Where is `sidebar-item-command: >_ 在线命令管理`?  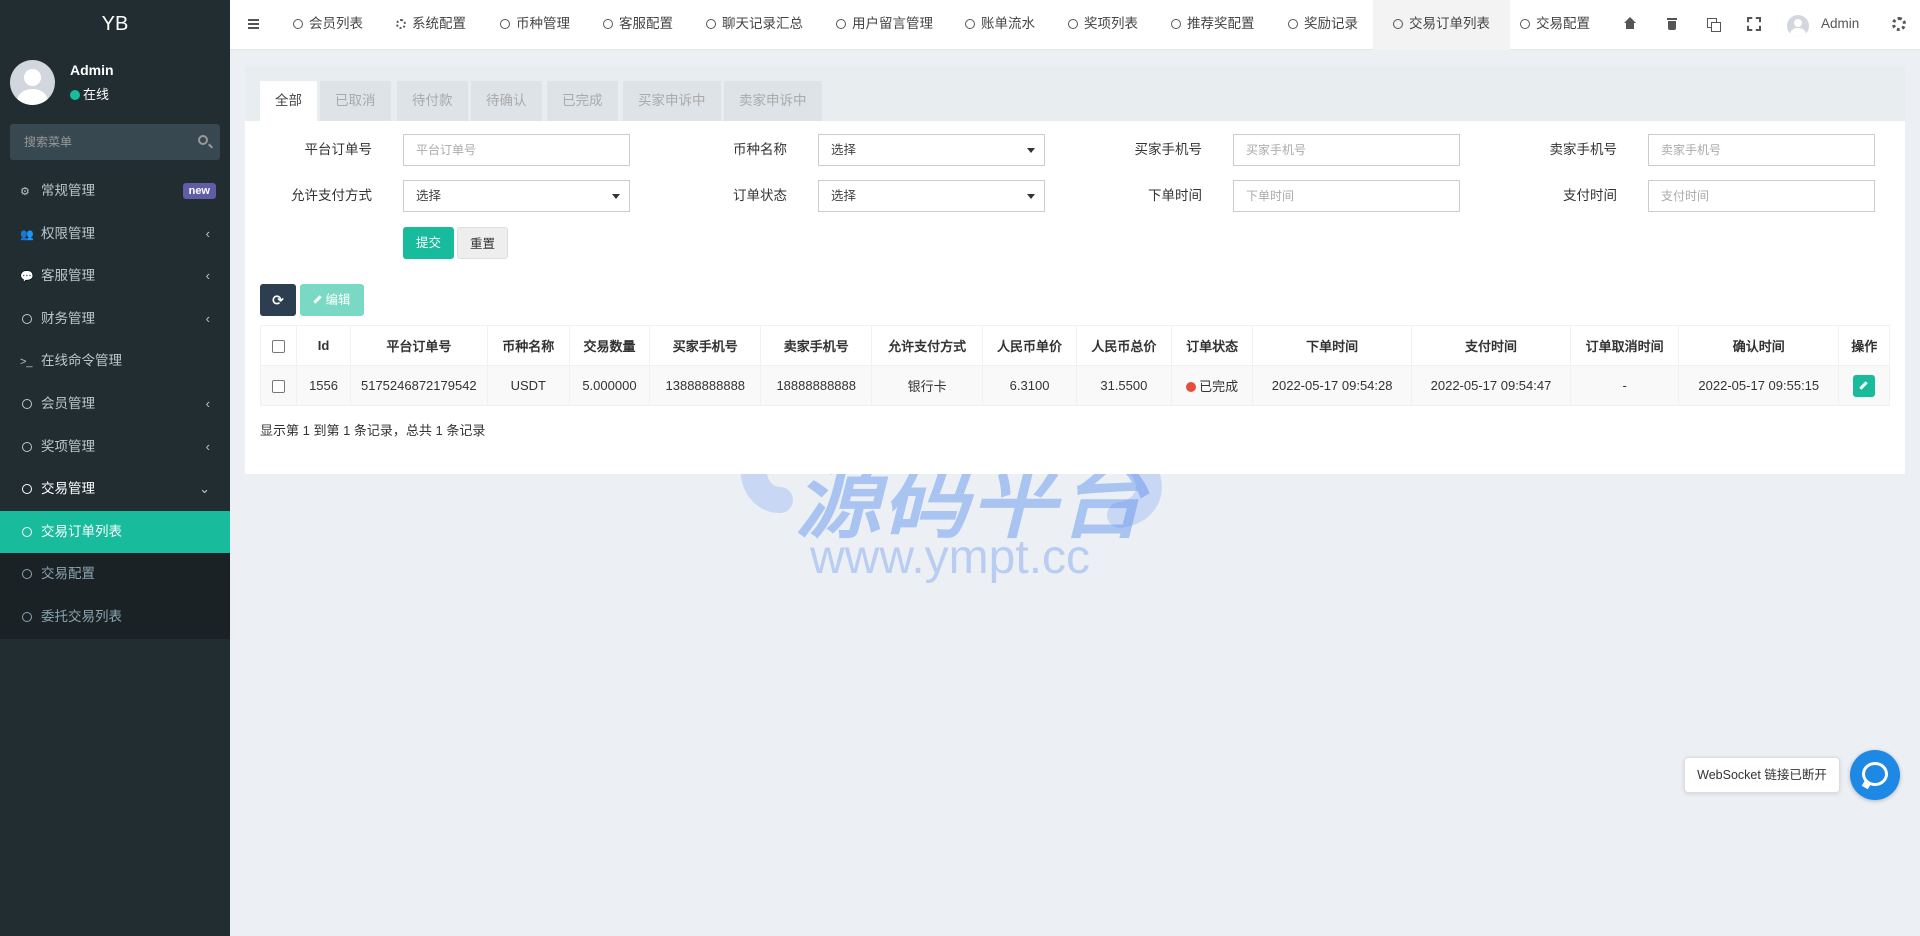 sidebar-item-command: >_ 在线命令管理 is located at coordinates (115, 361).